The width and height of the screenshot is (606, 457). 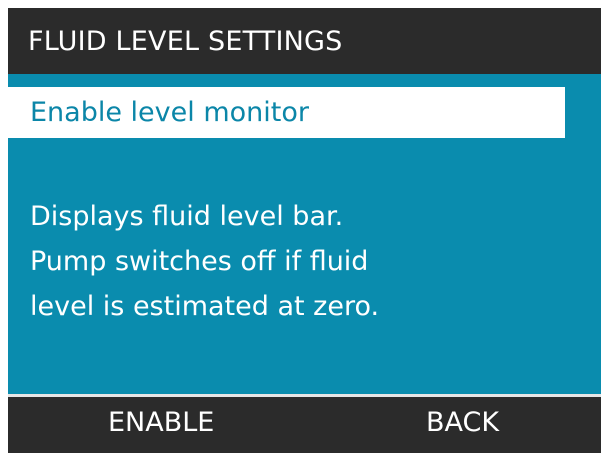 I want to click on back-softkey: BACK, so click(x=462, y=422).